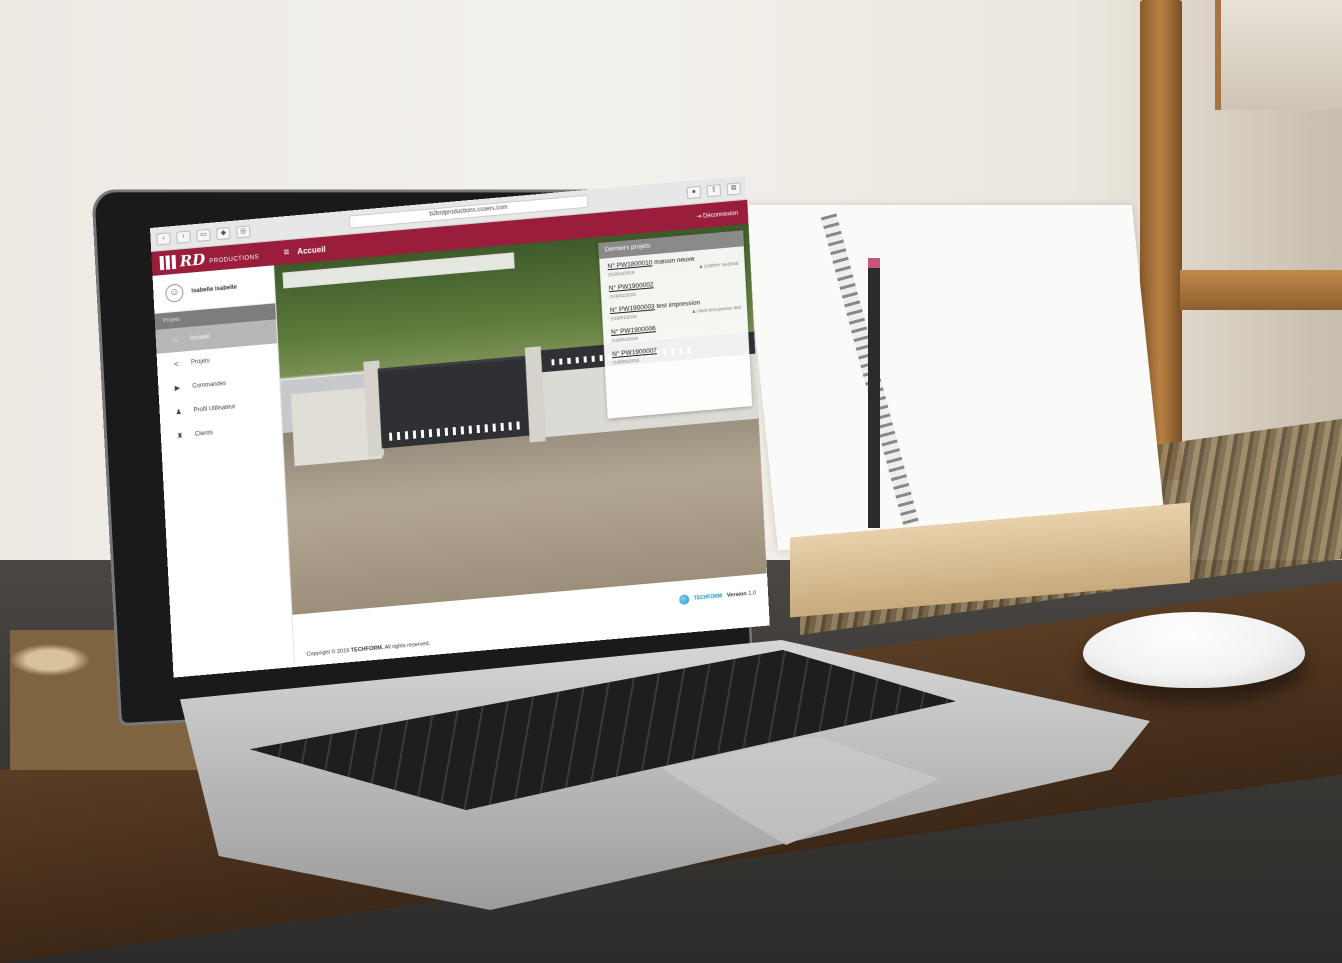 Image resolution: width=1342 pixels, height=963 pixels. Describe the element at coordinates (694, 192) in the screenshot. I see `download-icon: ●` at that location.